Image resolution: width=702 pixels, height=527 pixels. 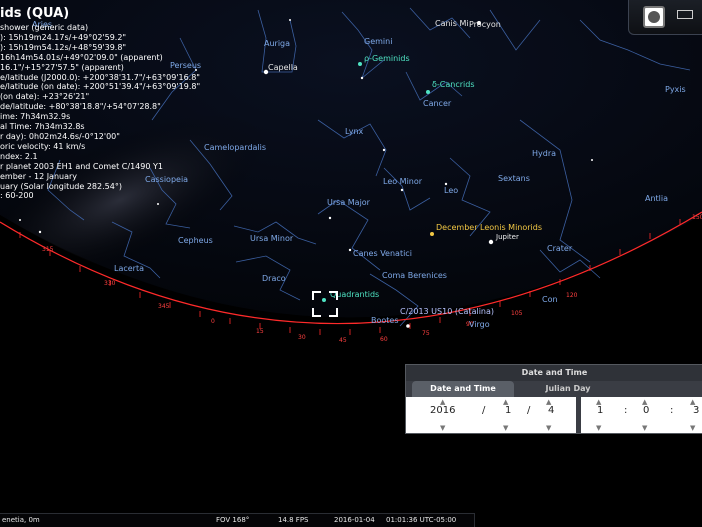 I want to click on dso-label: December Leonis Minorids, so click(x=489, y=227).